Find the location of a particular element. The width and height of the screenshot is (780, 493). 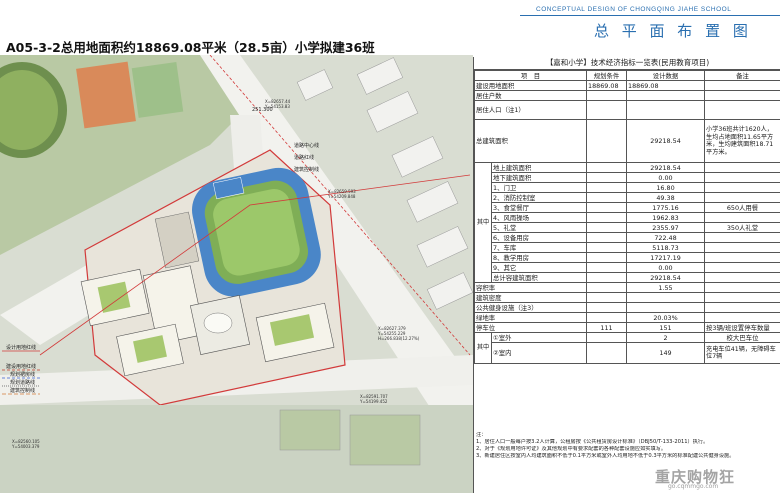

plan-annotation: 建筑控制线 is located at coordinates (306, 169).